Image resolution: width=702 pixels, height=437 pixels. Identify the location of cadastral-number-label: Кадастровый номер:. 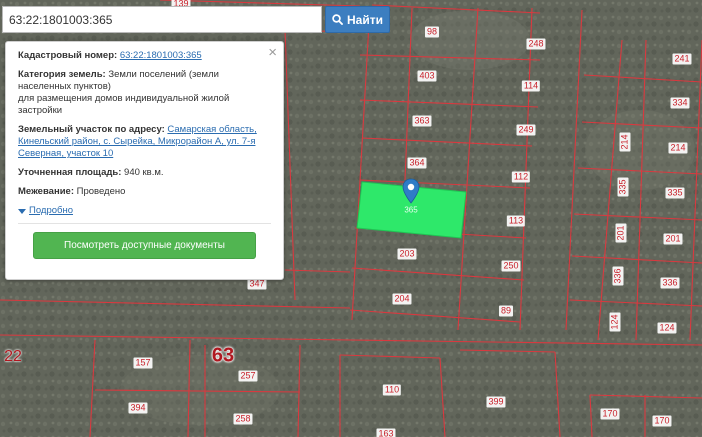
(68, 55).